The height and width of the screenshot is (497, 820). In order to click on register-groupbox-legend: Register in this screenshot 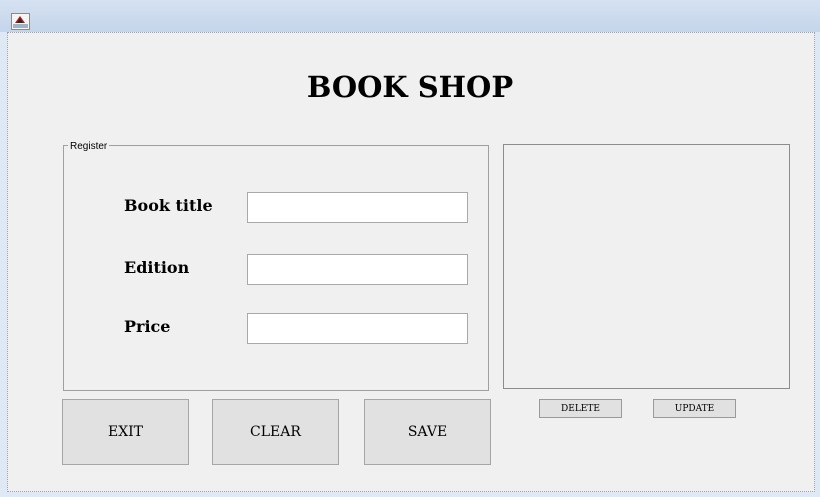, I will do `click(89, 146)`.